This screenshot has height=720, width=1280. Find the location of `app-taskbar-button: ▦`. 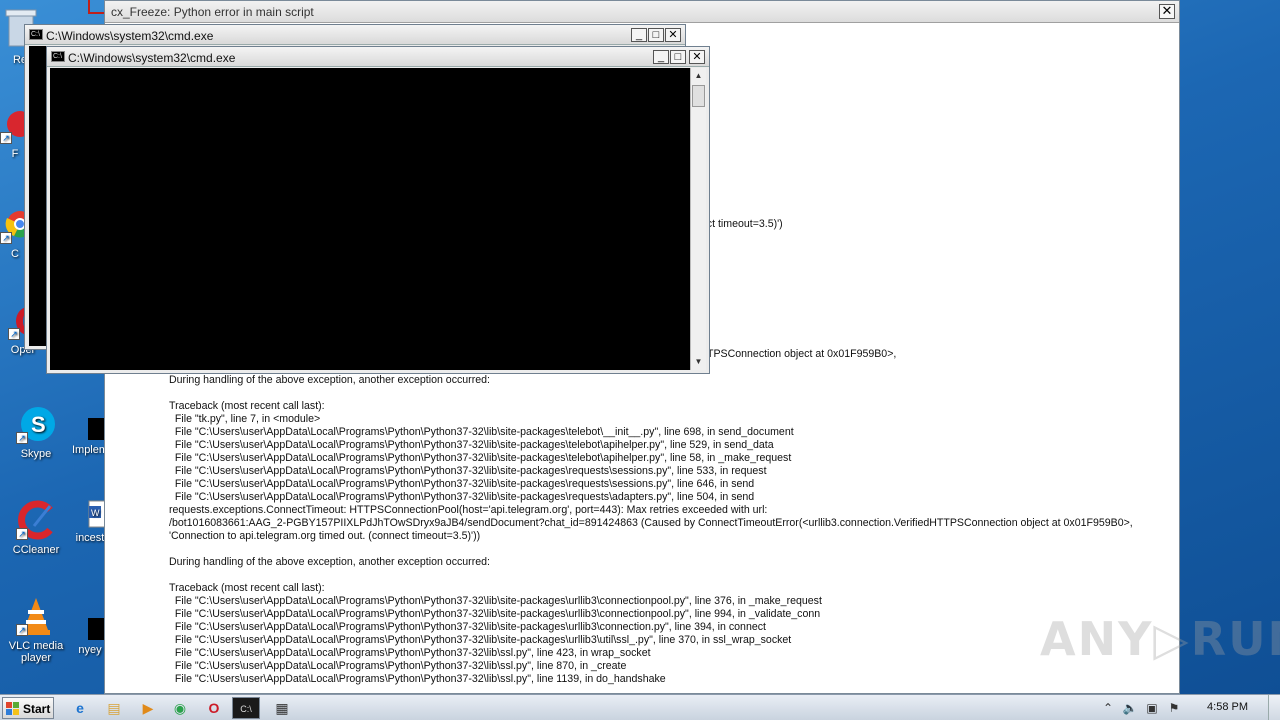

app-taskbar-button: ▦ is located at coordinates (282, 708).